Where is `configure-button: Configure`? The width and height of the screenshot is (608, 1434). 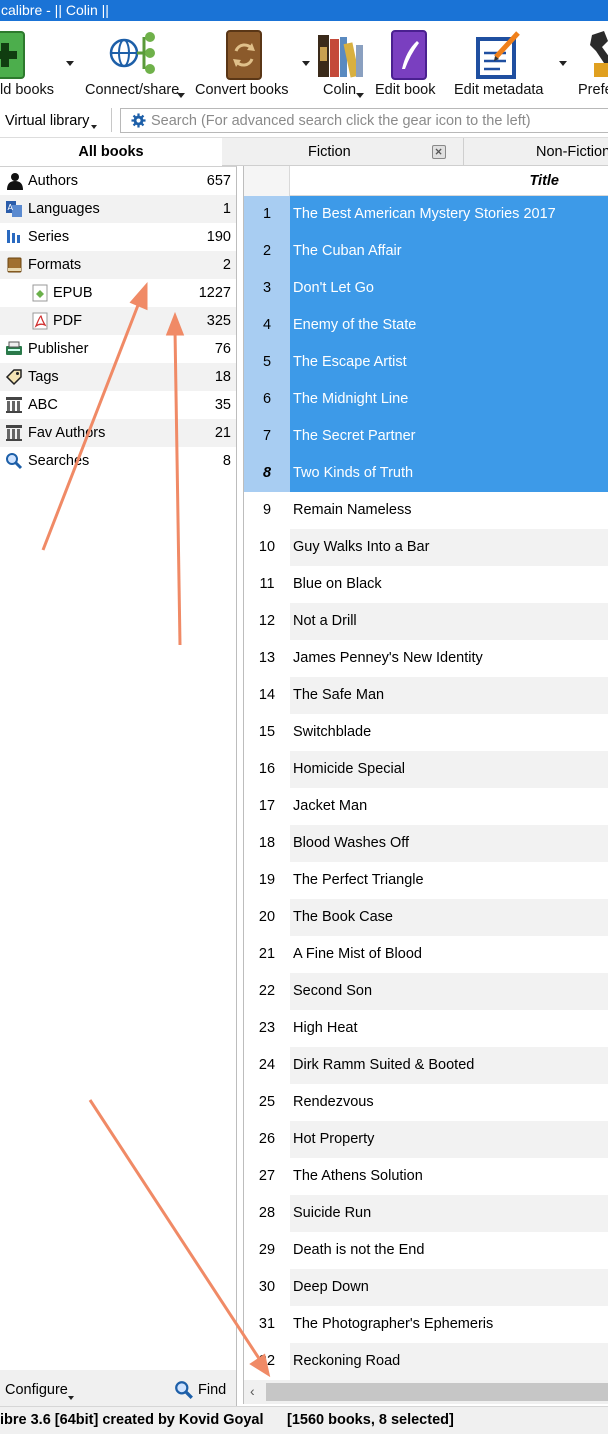 configure-button: Configure is located at coordinates (36, 1390).